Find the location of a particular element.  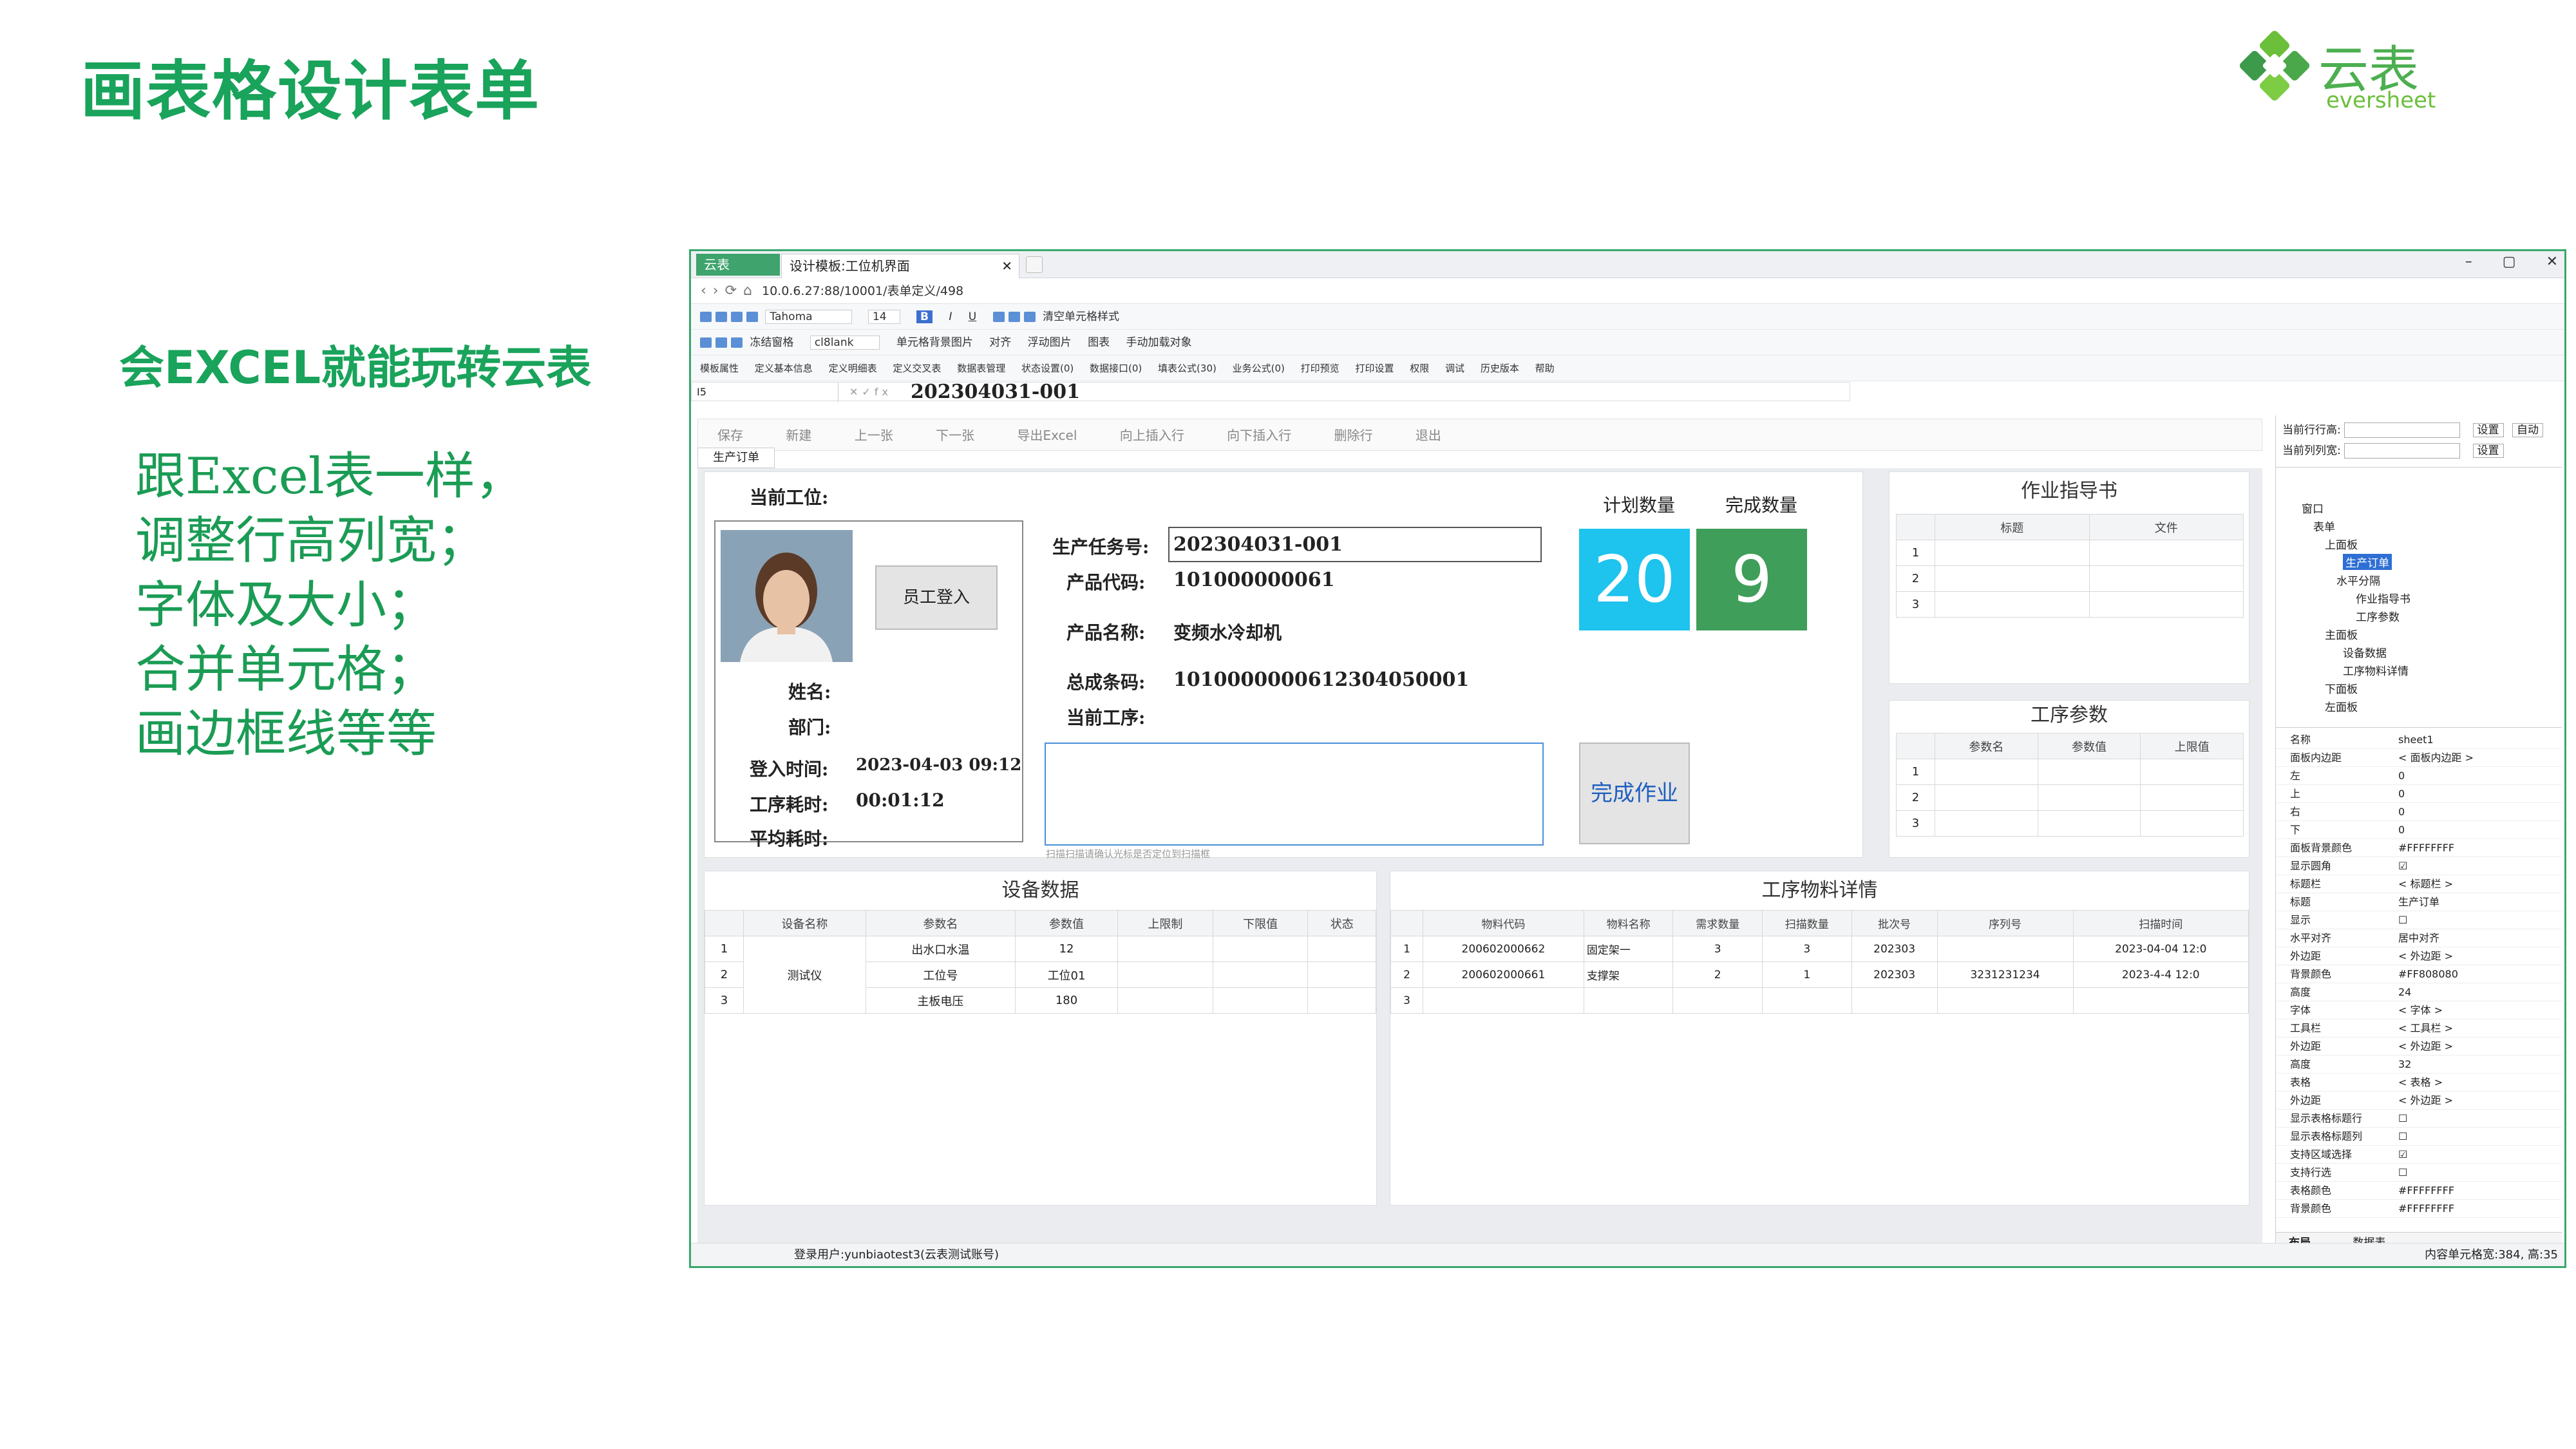

copy-icon is located at coordinates (752, 317).